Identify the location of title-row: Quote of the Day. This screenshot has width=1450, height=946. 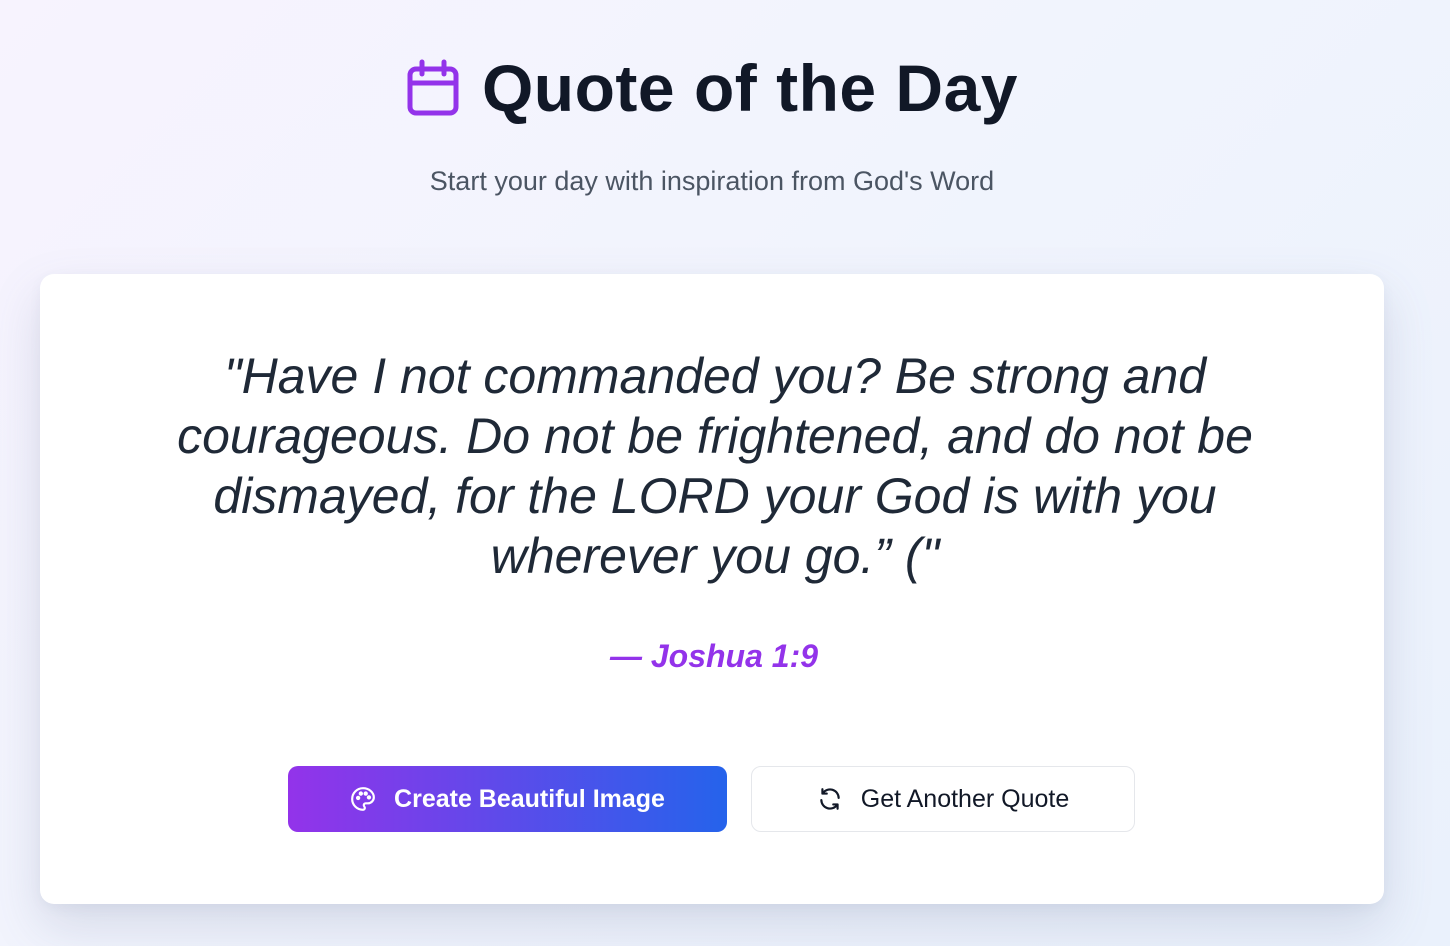
(712, 88).